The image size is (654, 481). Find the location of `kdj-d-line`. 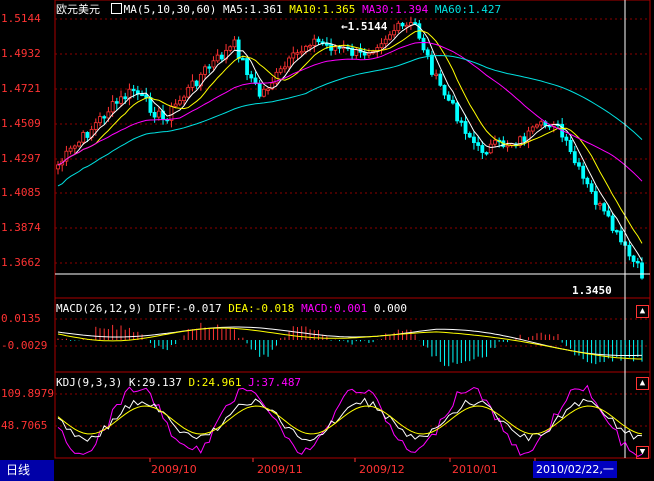

kdj-d-line is located at coordinates (350, 420).